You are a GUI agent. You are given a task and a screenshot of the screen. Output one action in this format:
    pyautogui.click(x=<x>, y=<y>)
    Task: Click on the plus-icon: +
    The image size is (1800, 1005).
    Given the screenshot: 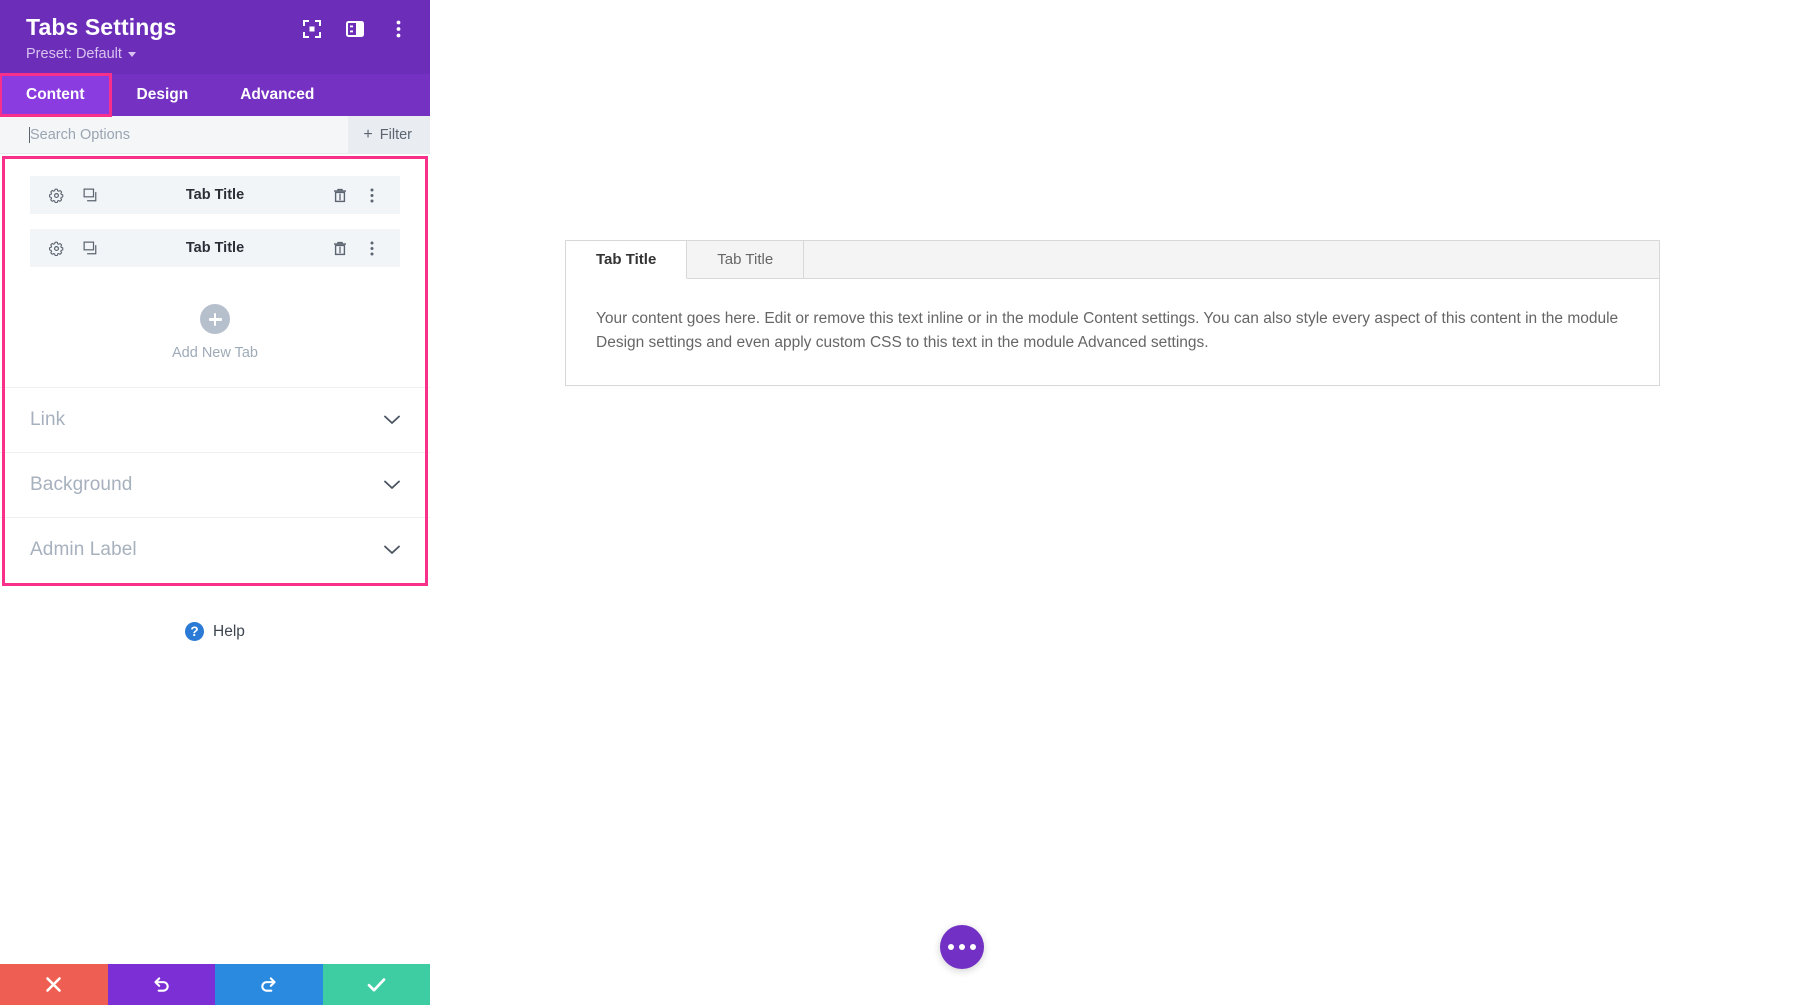 What is the action you would take?
    pyautogui.click(x=368, y=134)
    